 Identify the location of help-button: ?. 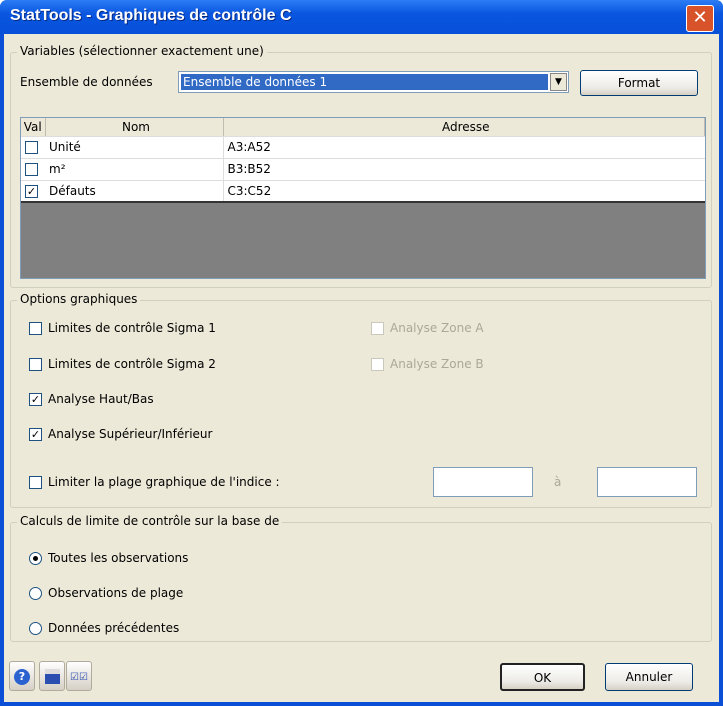
(22, 676).